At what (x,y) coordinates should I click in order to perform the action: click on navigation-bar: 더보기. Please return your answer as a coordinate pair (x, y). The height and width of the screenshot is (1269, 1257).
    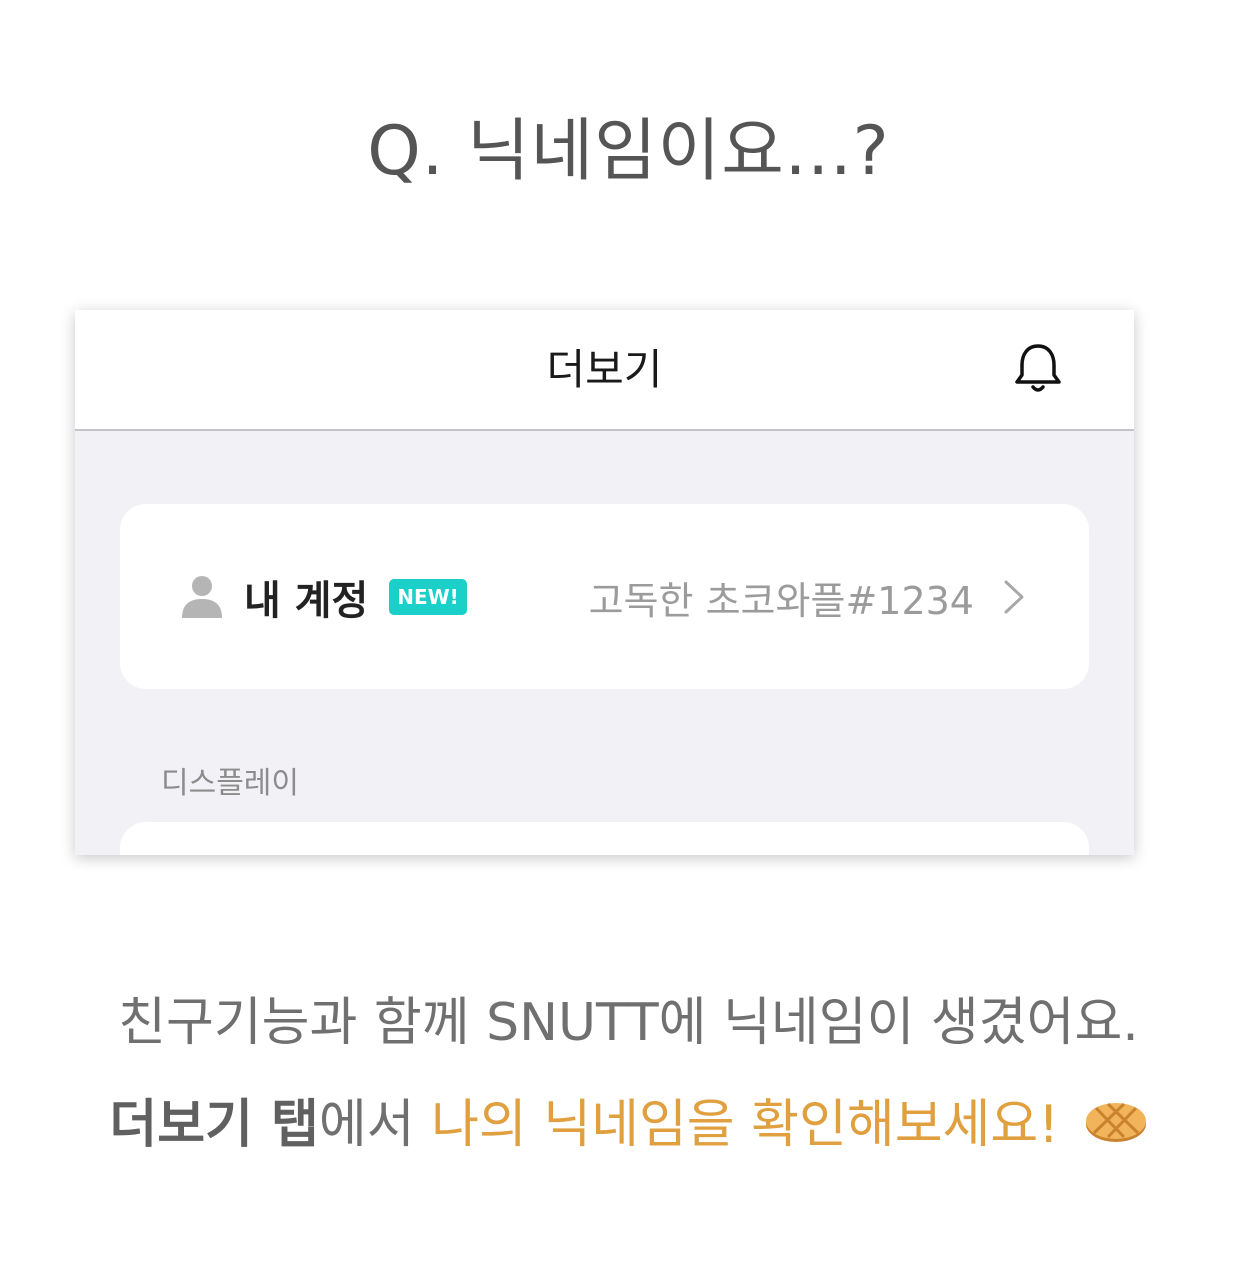
    Looking at the image, I should click on (604, 370).